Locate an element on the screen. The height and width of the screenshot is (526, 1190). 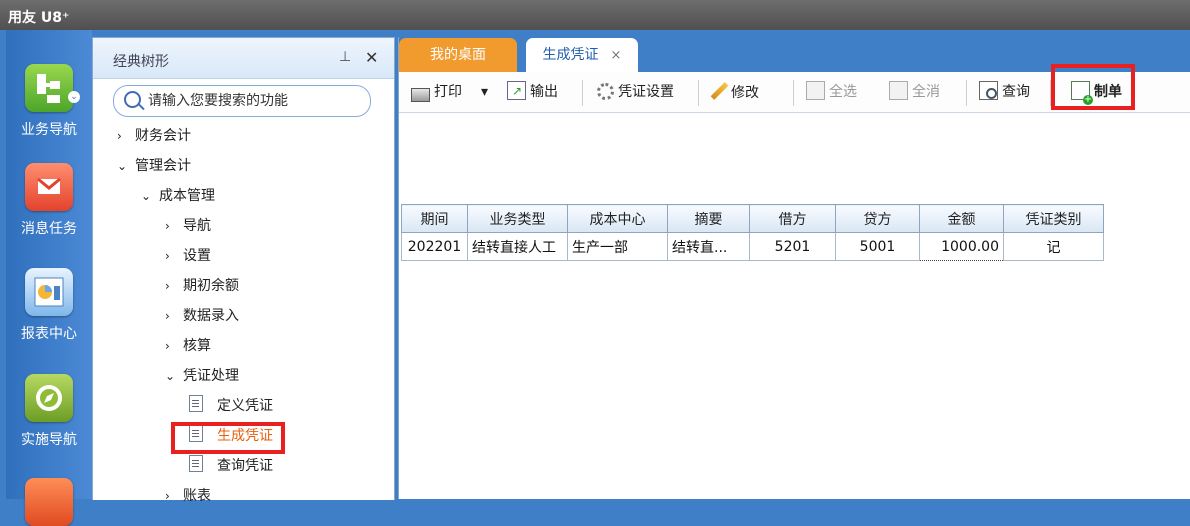
tree-panel-header: 经典树形 ⊥ ✕ is located at coordinates (243, 58).